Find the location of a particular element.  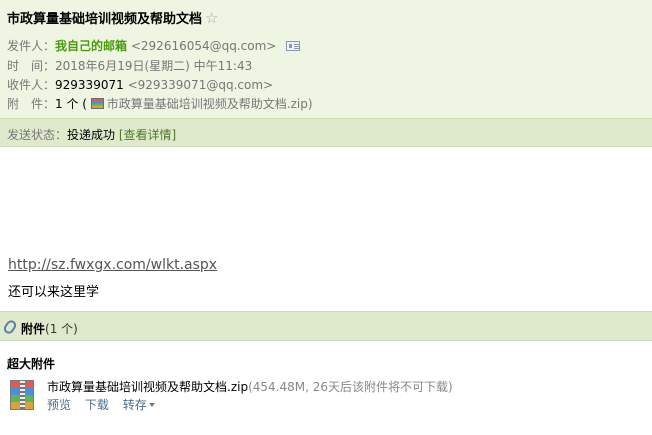

attachments-title: 附件(1 个) is located at coordinates (49, 328).